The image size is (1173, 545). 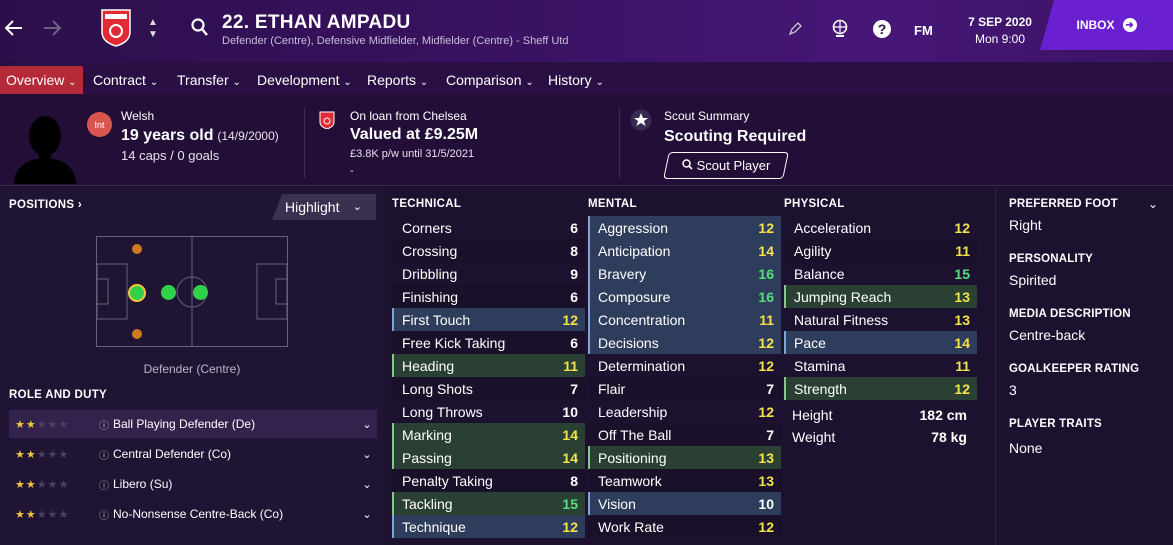 I want to click on attribute-row: Jumping Reach 13, so click(x=880, y=296).